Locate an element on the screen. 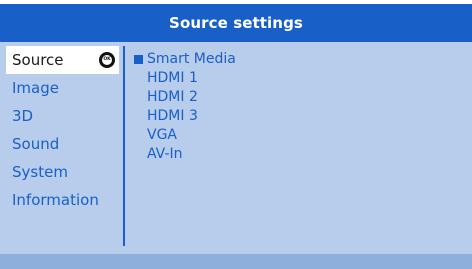  ok-icon: OK is located at coordinates (107, 60).